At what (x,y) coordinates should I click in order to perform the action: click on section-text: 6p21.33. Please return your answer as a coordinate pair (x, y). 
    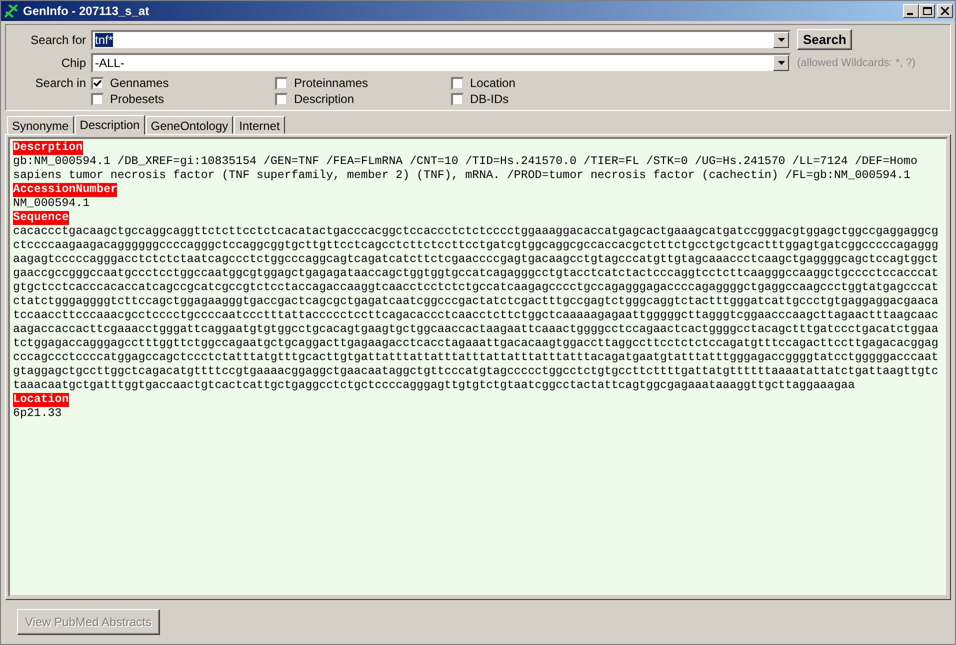
    Looking at the image, I should click on (38, 414).